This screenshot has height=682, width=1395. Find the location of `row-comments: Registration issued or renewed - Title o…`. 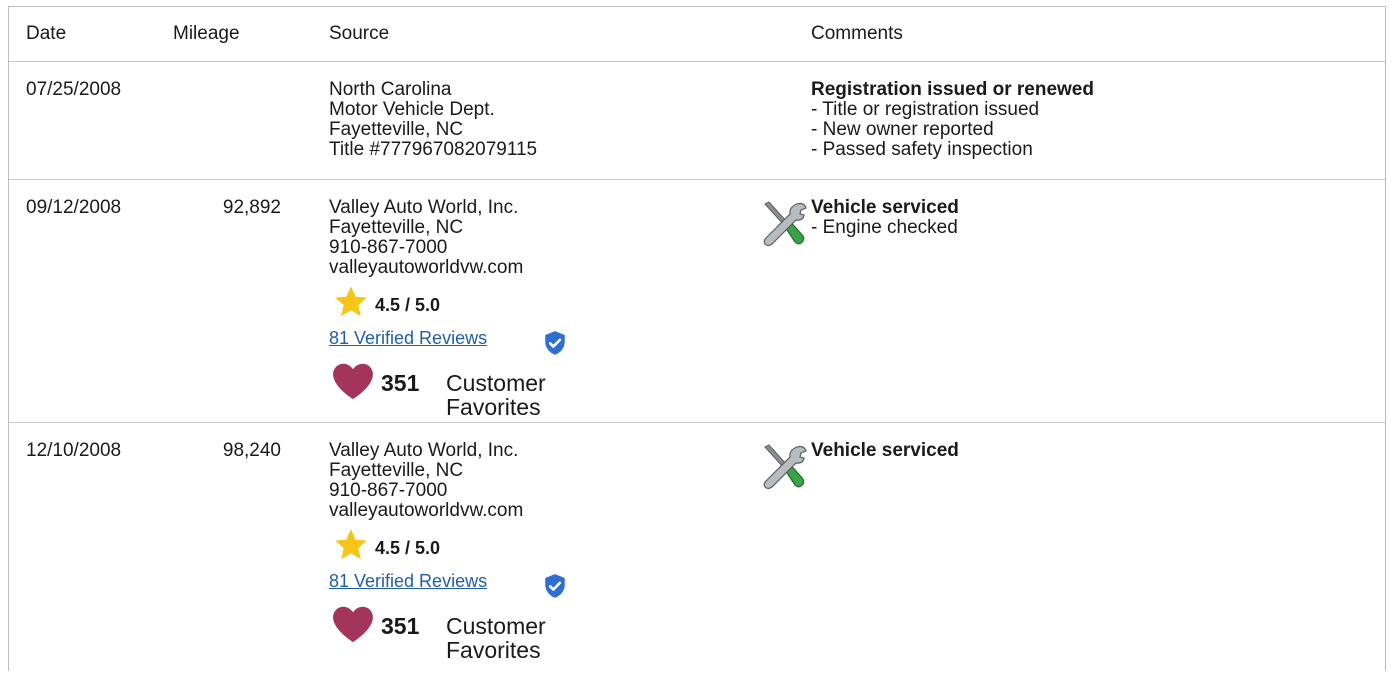

row-comments: Registration issued or renewed - Title o… is located at coordinates (952, 120).